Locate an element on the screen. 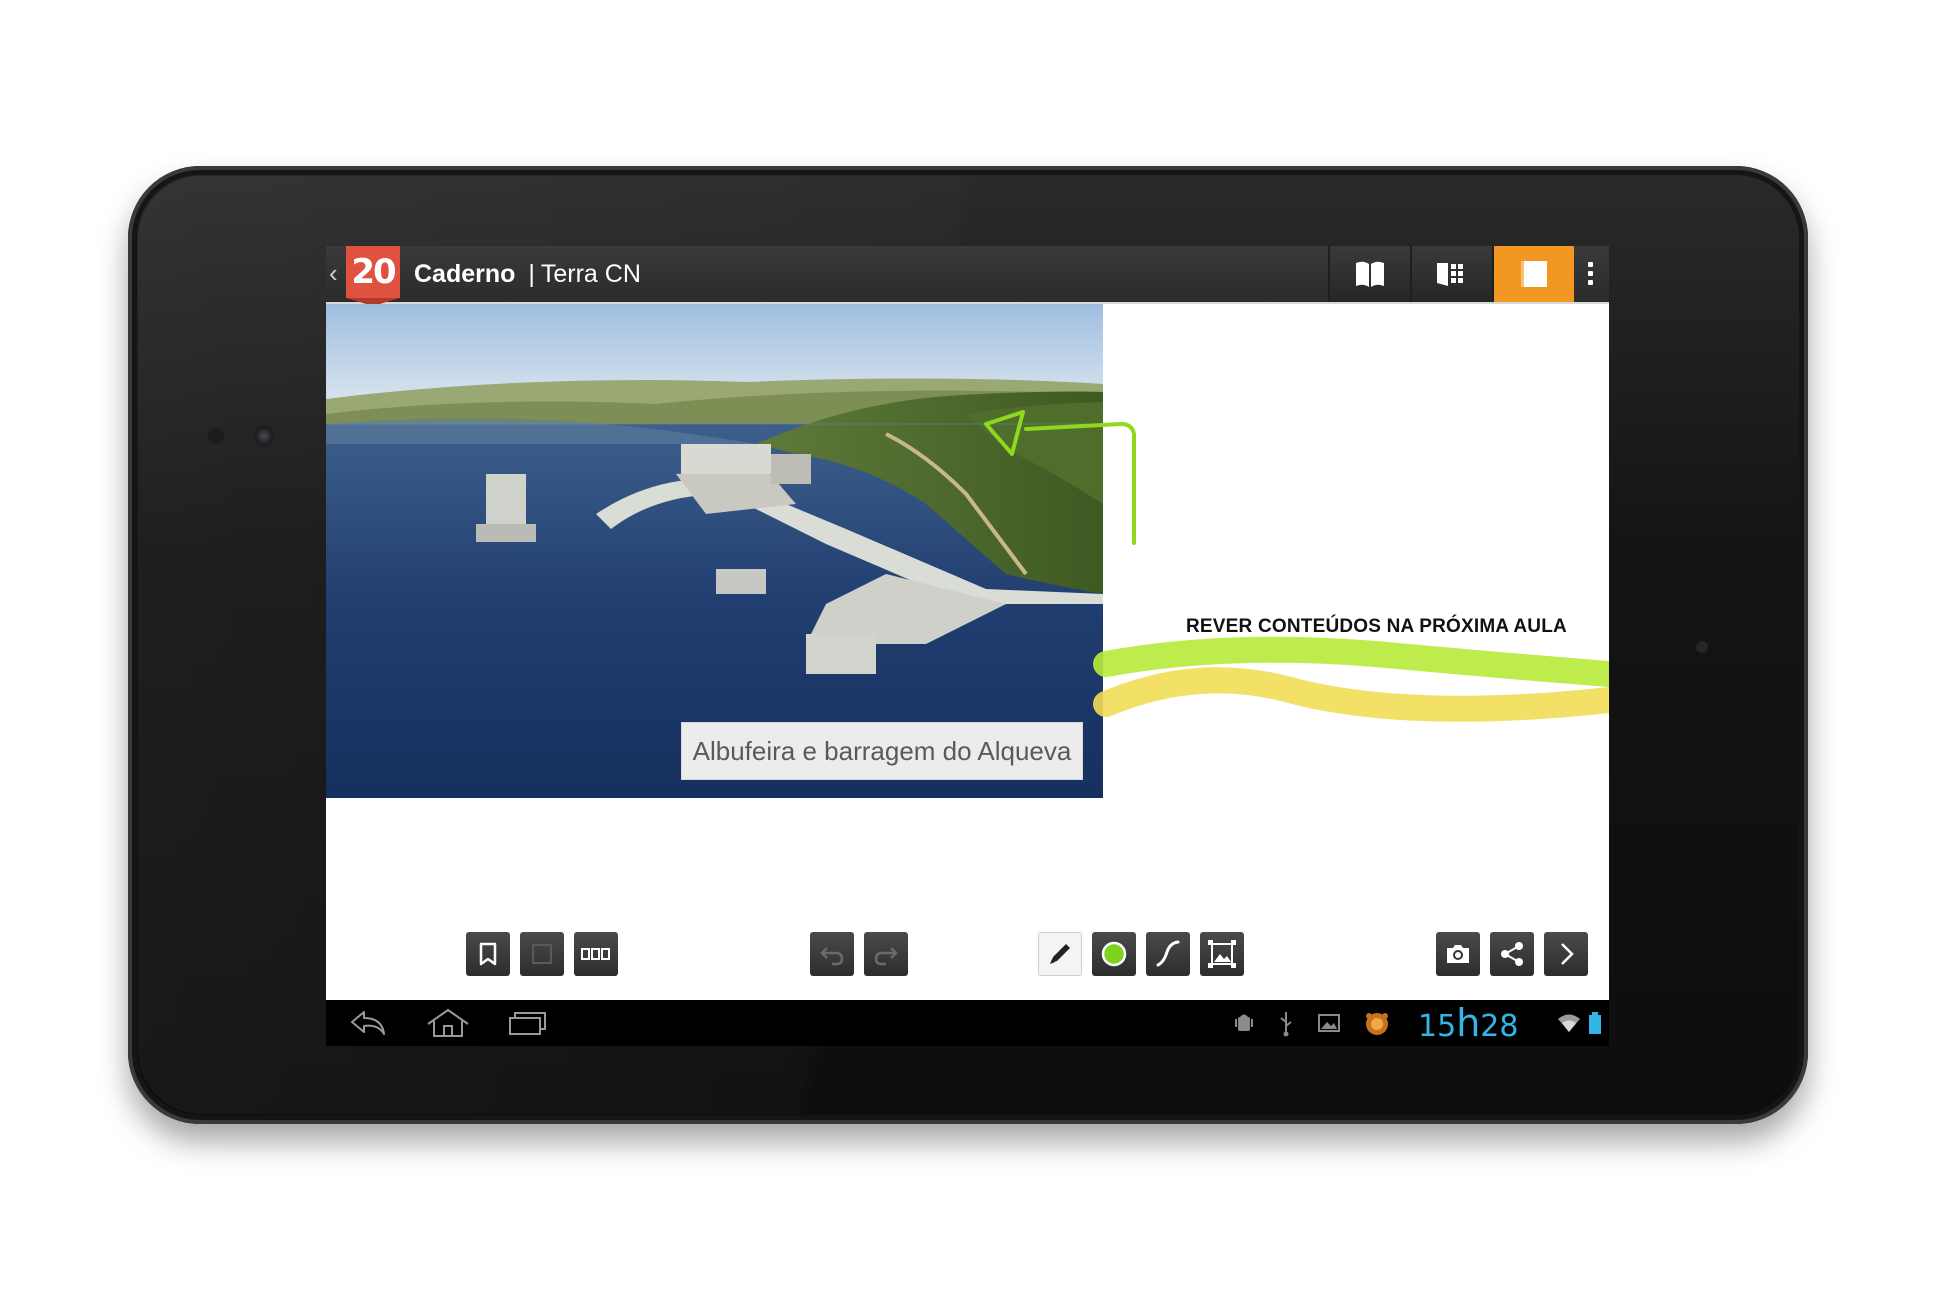 The width and height of the screenshot is (1934, 1289). page-title: Caderno | Terra CN is located at coordinates (527, 274).